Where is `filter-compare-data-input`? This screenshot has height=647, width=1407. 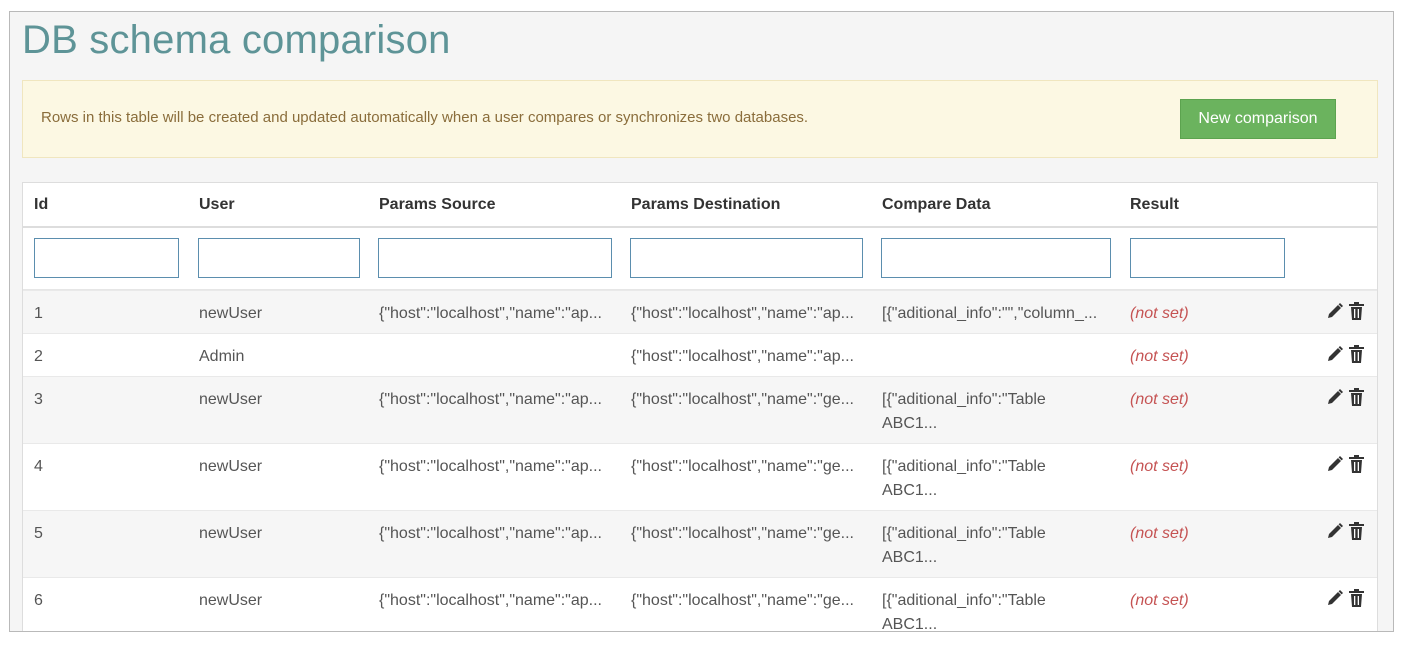
filter-compare-data-input is located at coordinates (996, 258).